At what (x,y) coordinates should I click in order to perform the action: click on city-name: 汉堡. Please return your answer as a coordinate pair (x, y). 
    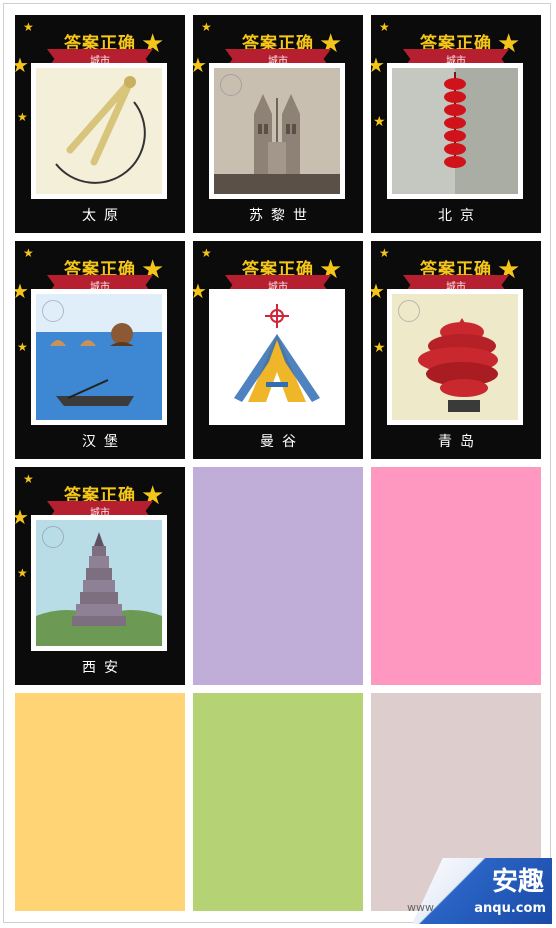
    Looking at the image, I should click on (104, 442).